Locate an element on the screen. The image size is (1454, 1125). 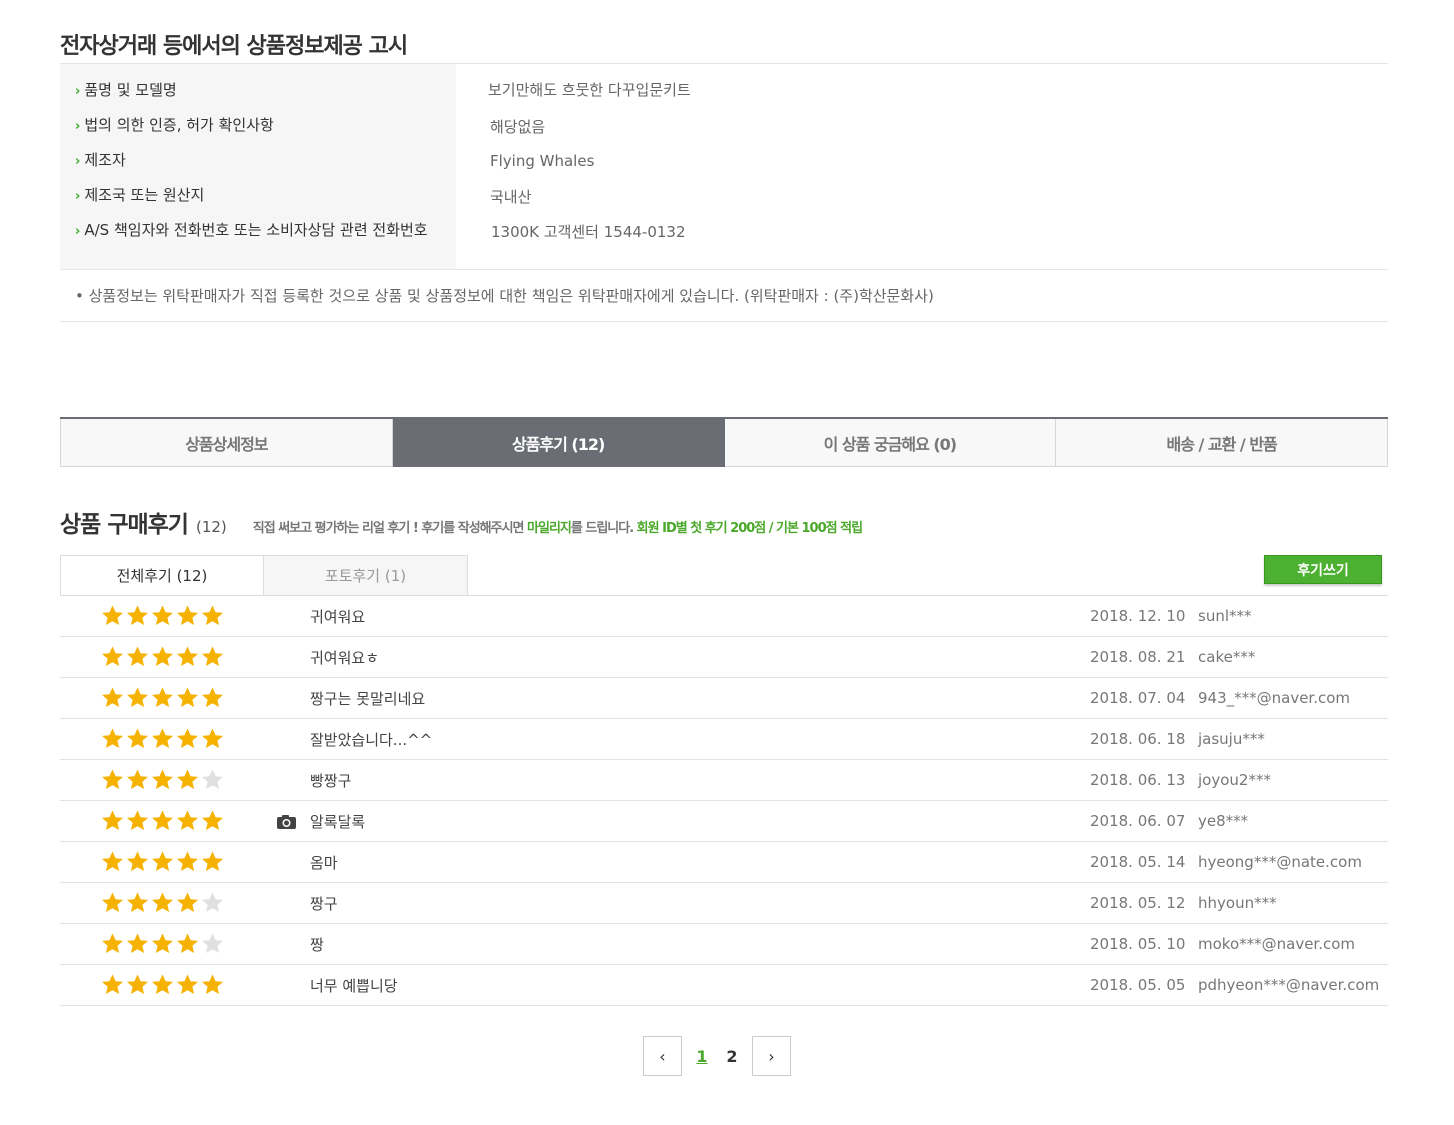
review-title: 짱 is located at coordinates (317, 944).